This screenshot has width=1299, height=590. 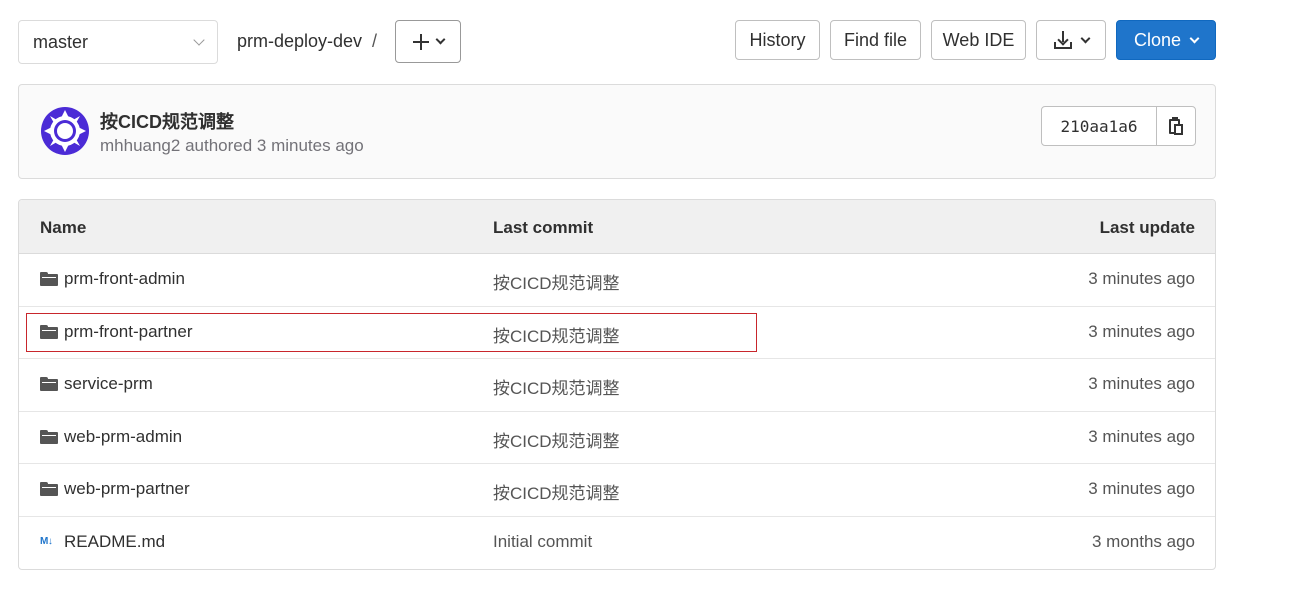 I want to click on commit-sha-group: 210aa1a6, so click(x=1118, y=126).